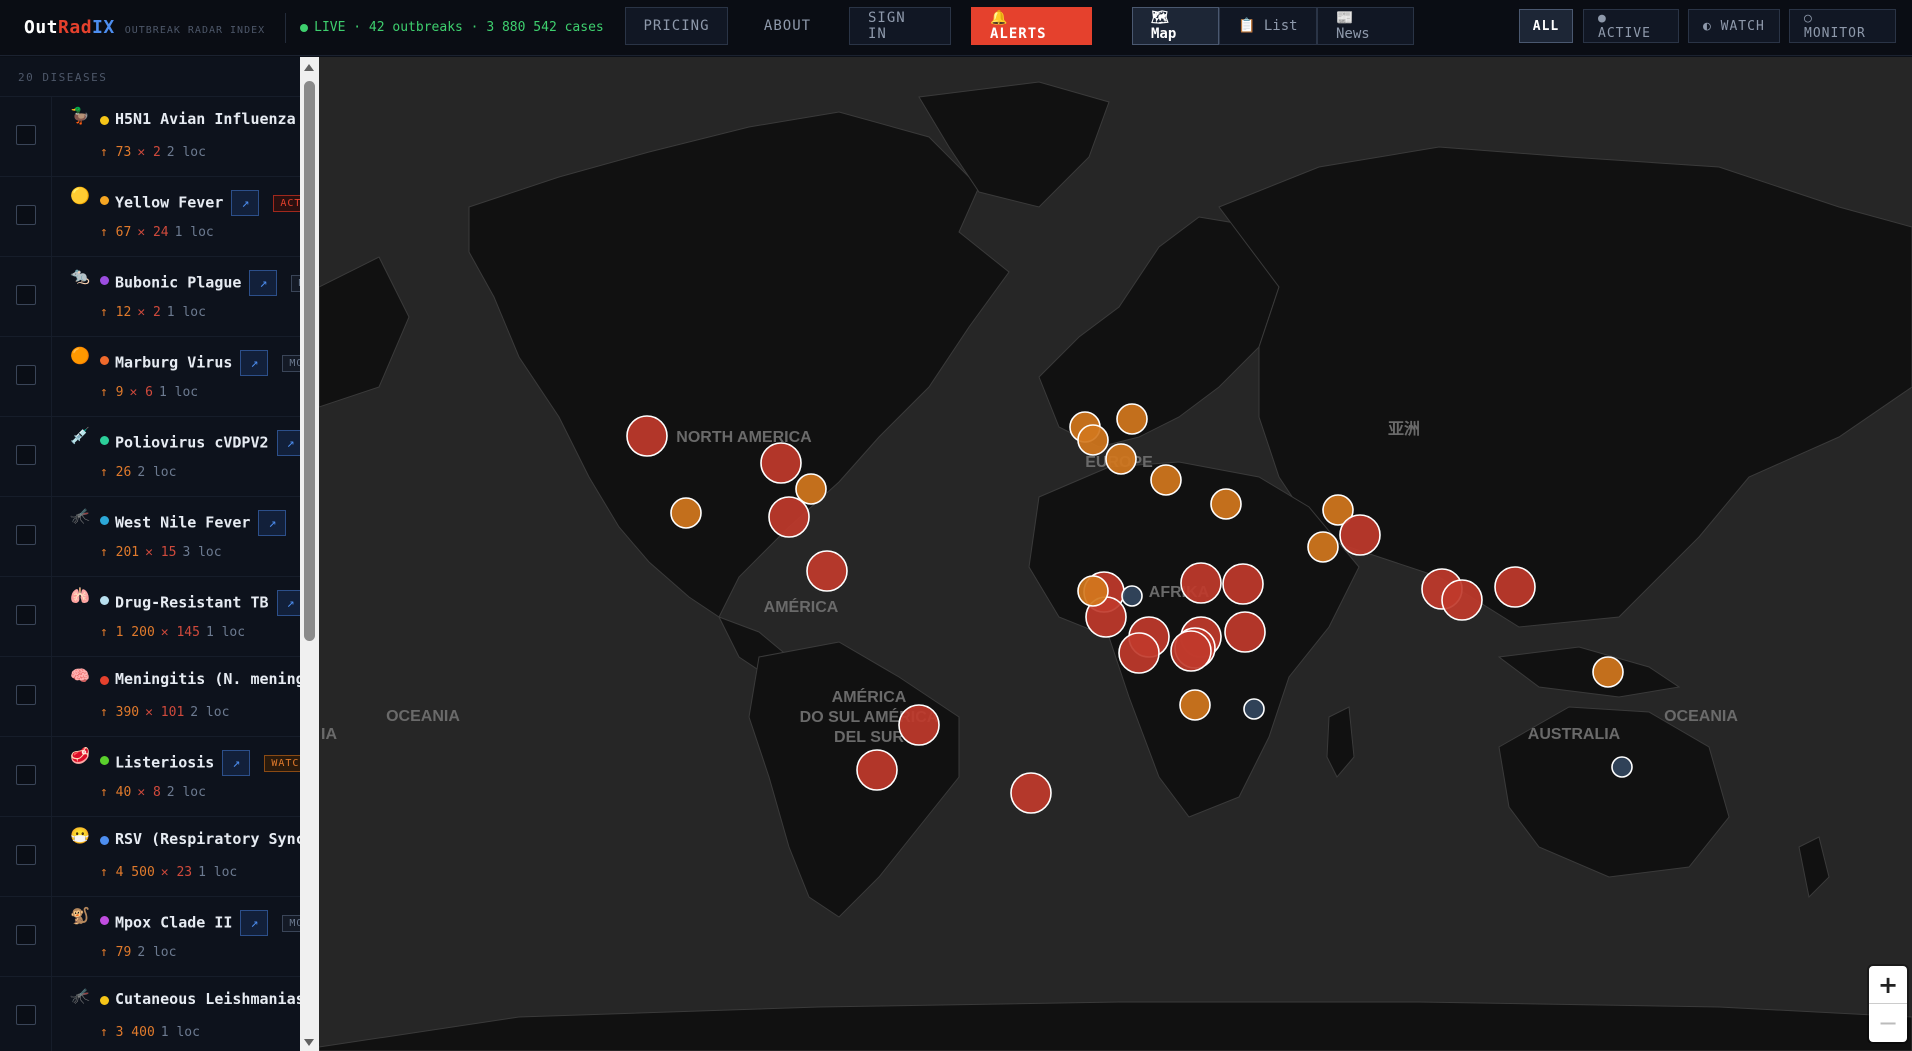  Describe the element at coordinates (178, 283) in the screenshot. I see `disease-name: Bubonic Plague` at that location.